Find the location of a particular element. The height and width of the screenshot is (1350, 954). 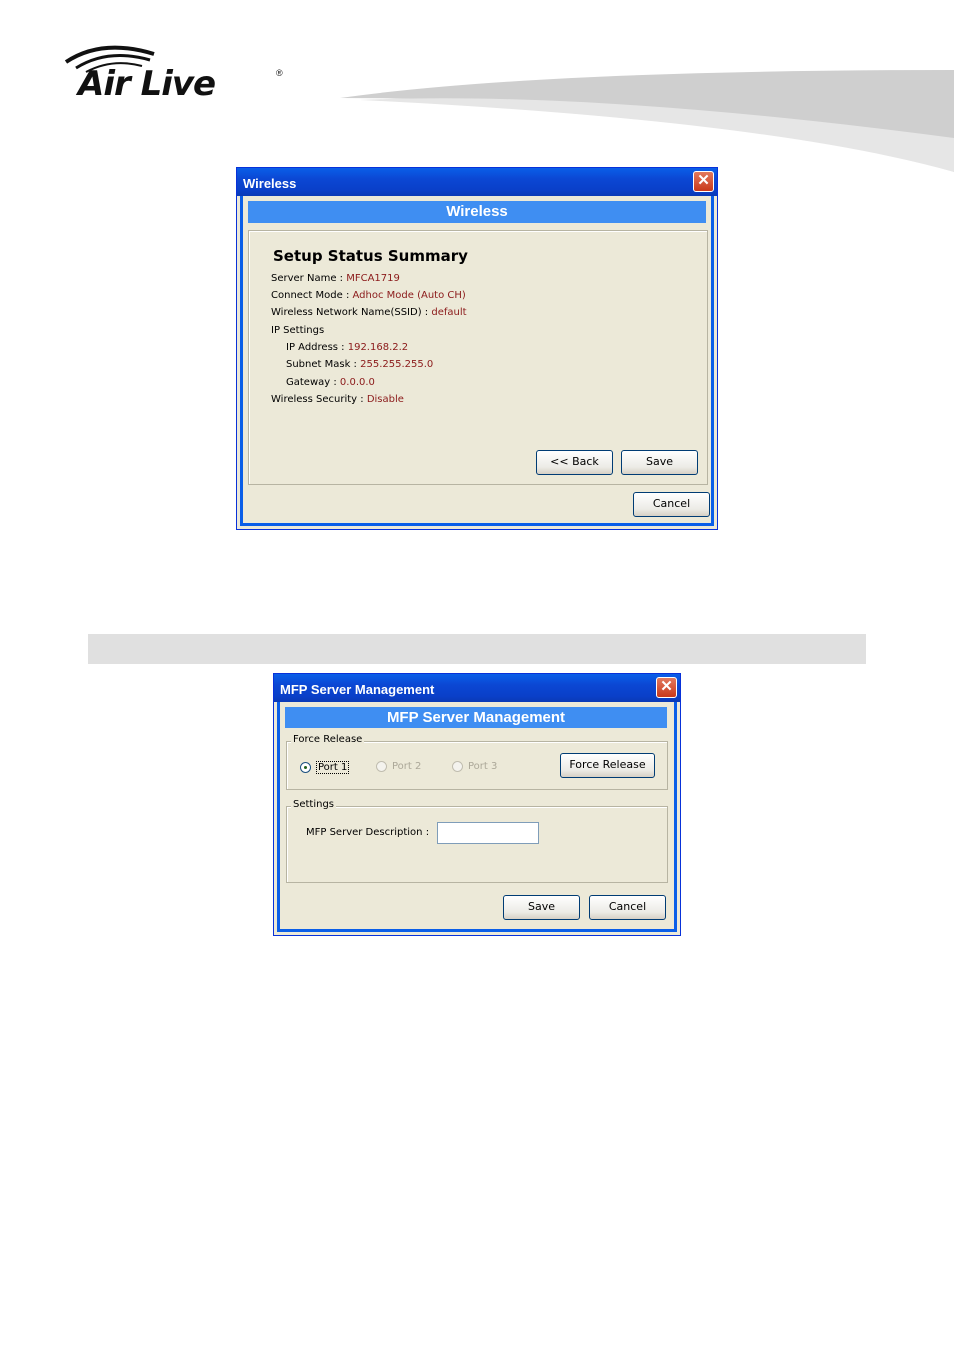

settings-group: Settings MFP Server Description : is located at coordinates (477, 841).